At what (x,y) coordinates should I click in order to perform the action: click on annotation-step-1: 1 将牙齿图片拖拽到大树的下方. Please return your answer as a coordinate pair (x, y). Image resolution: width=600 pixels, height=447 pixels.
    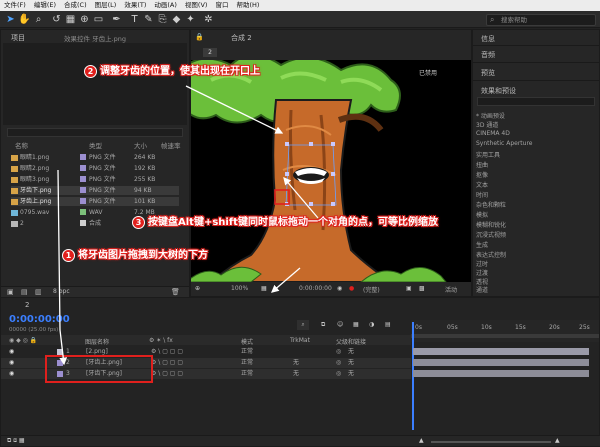
    Looking at the image, I should click on (135, 254).